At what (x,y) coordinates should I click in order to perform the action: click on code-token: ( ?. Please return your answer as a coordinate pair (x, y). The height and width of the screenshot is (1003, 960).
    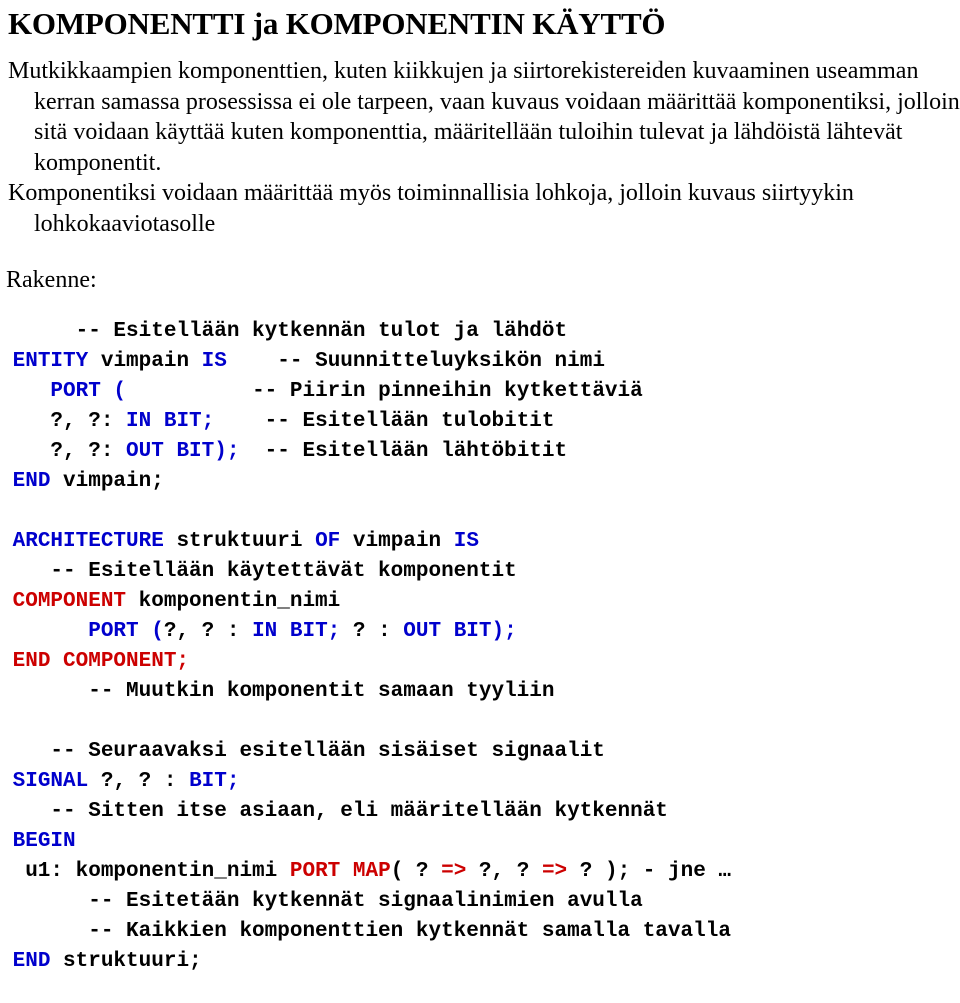
    Looking at the image, I should click on (416, 871).